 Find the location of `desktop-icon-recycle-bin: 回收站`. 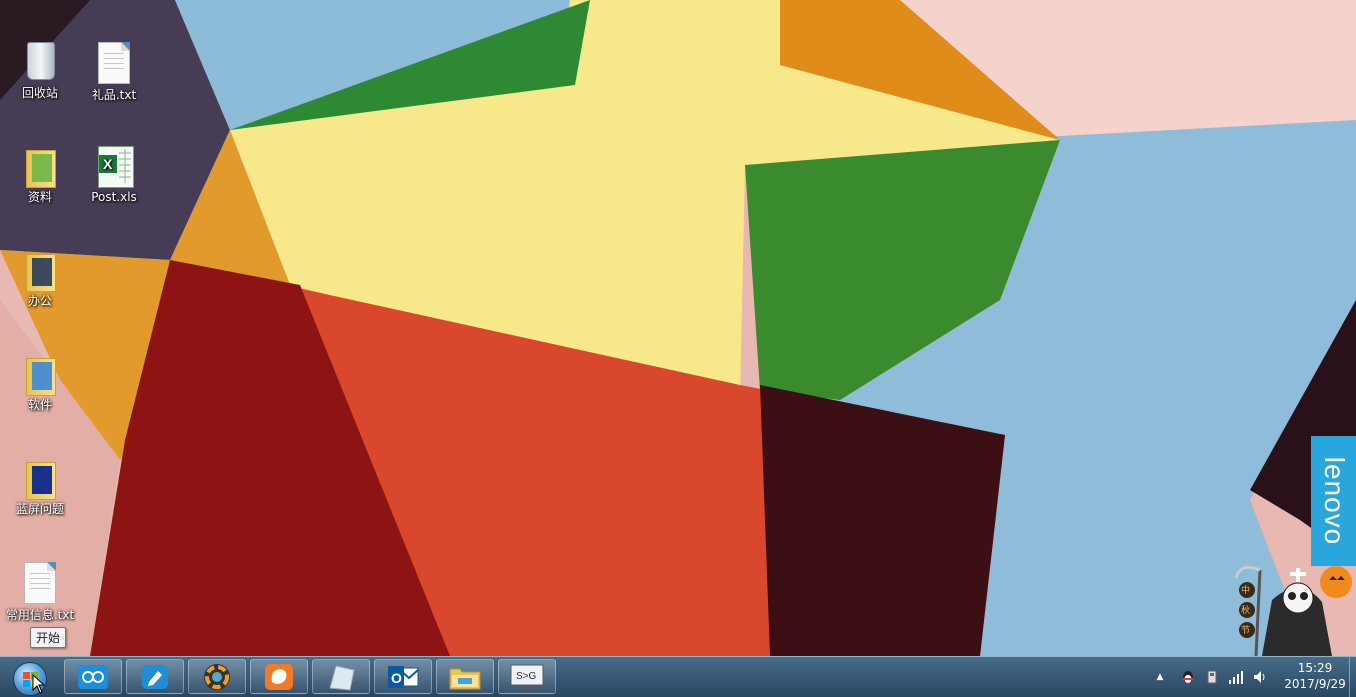

desktop-icon-recycle-bin: 回收站 is located at coordinates (40, 70).